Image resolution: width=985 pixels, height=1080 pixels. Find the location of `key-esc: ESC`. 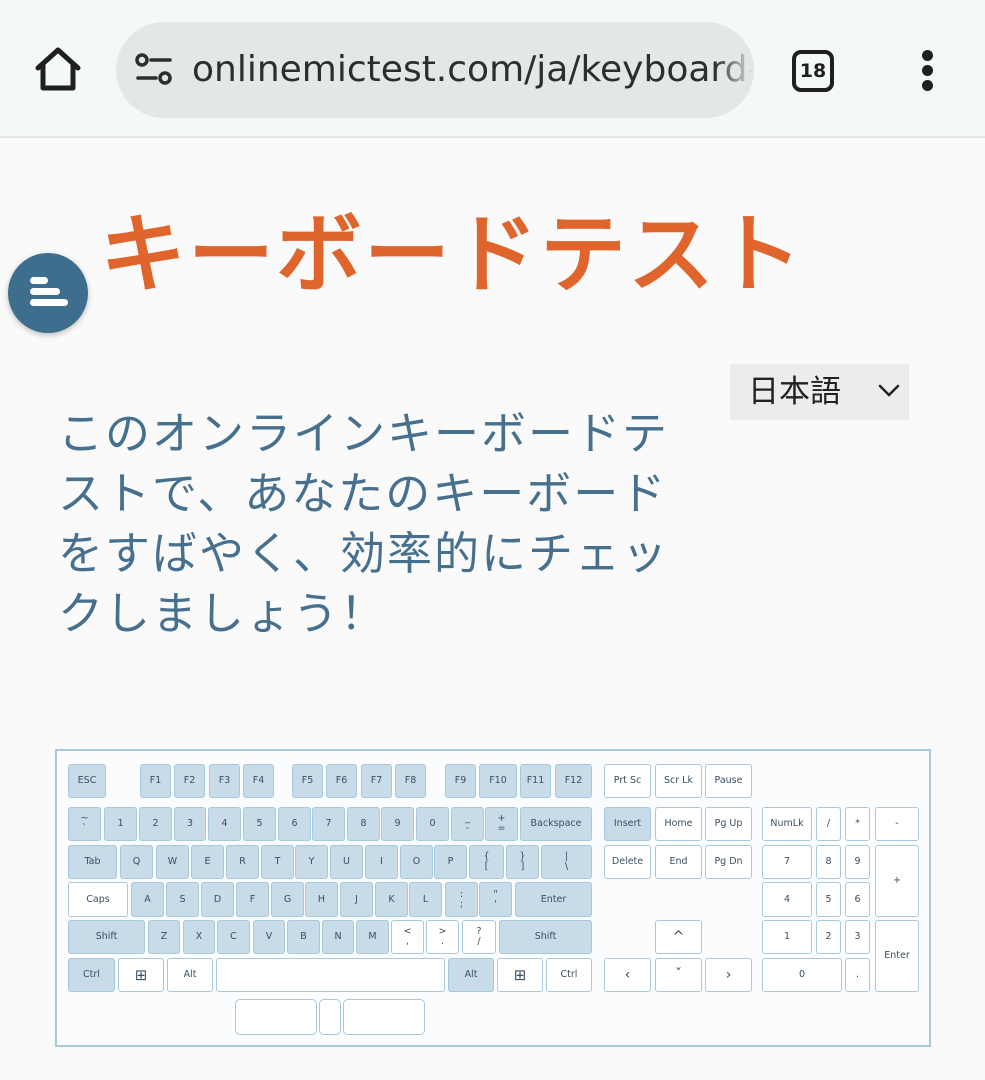

key-esc: ESC is located at coordinates (87, 781).